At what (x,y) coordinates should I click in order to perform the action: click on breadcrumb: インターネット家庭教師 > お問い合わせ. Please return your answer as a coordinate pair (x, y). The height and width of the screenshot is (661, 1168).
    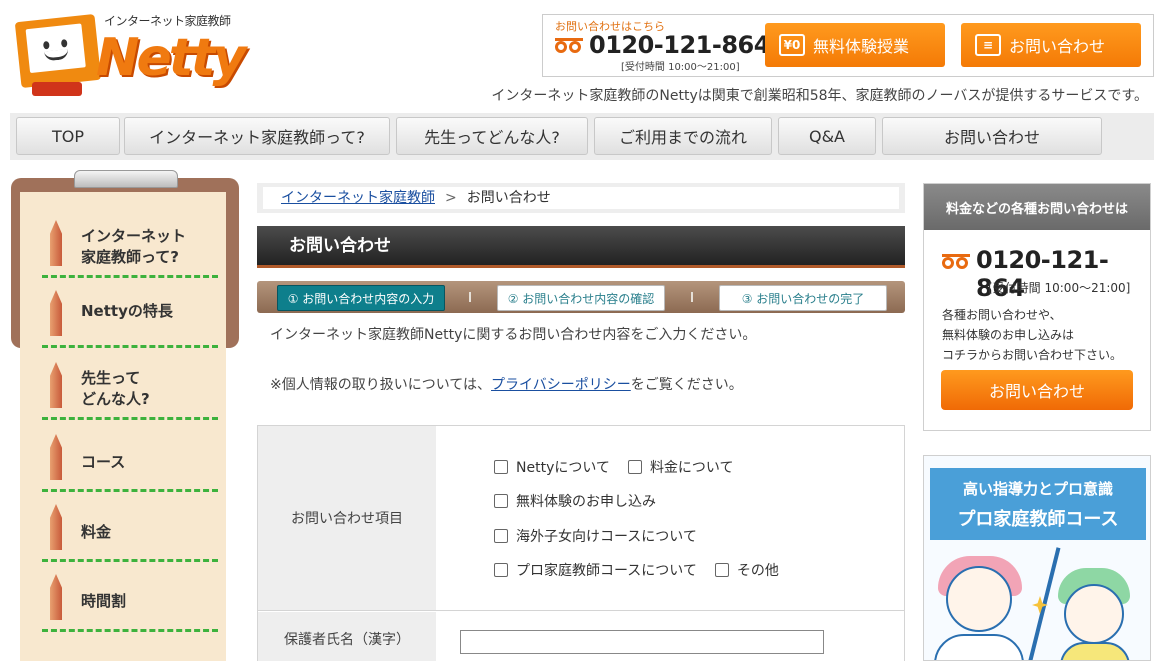
    Looking at the image, I should click on (581, 198).